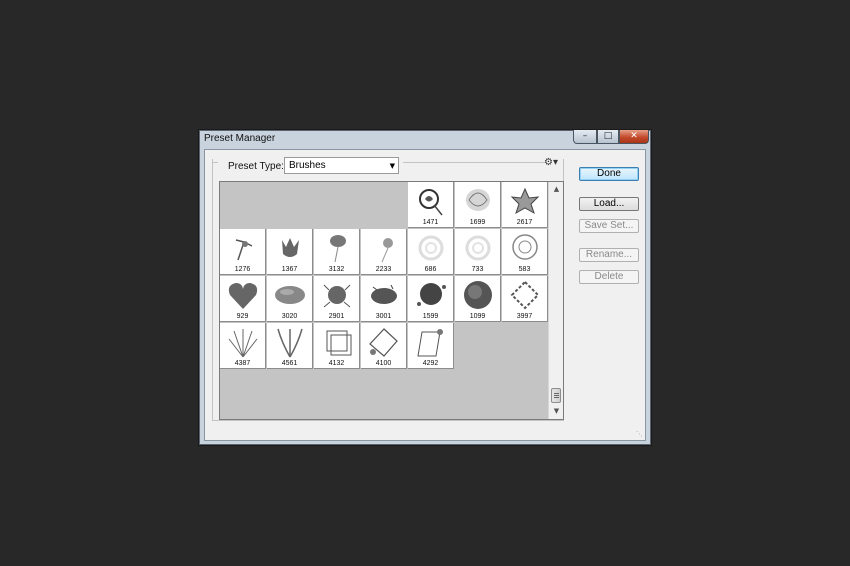 This screenshot has height=566, width=850. What do you see at coordinates (242, 269) in the screenshot?
I see `brush-size-label: 1276` at bounding box center [242, 269].